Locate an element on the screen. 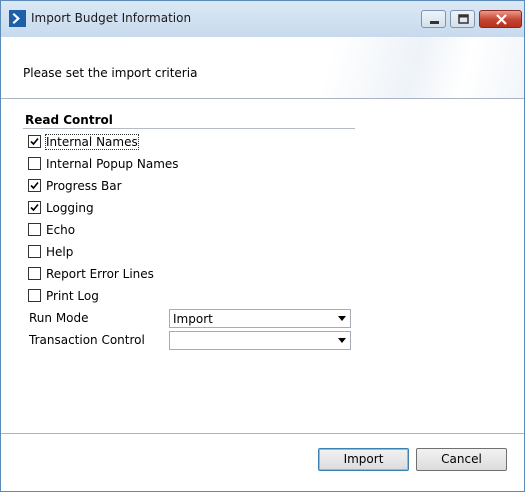 This screenshot has height=492, width=525. import-button: Import is located at coordinates (363, 459).